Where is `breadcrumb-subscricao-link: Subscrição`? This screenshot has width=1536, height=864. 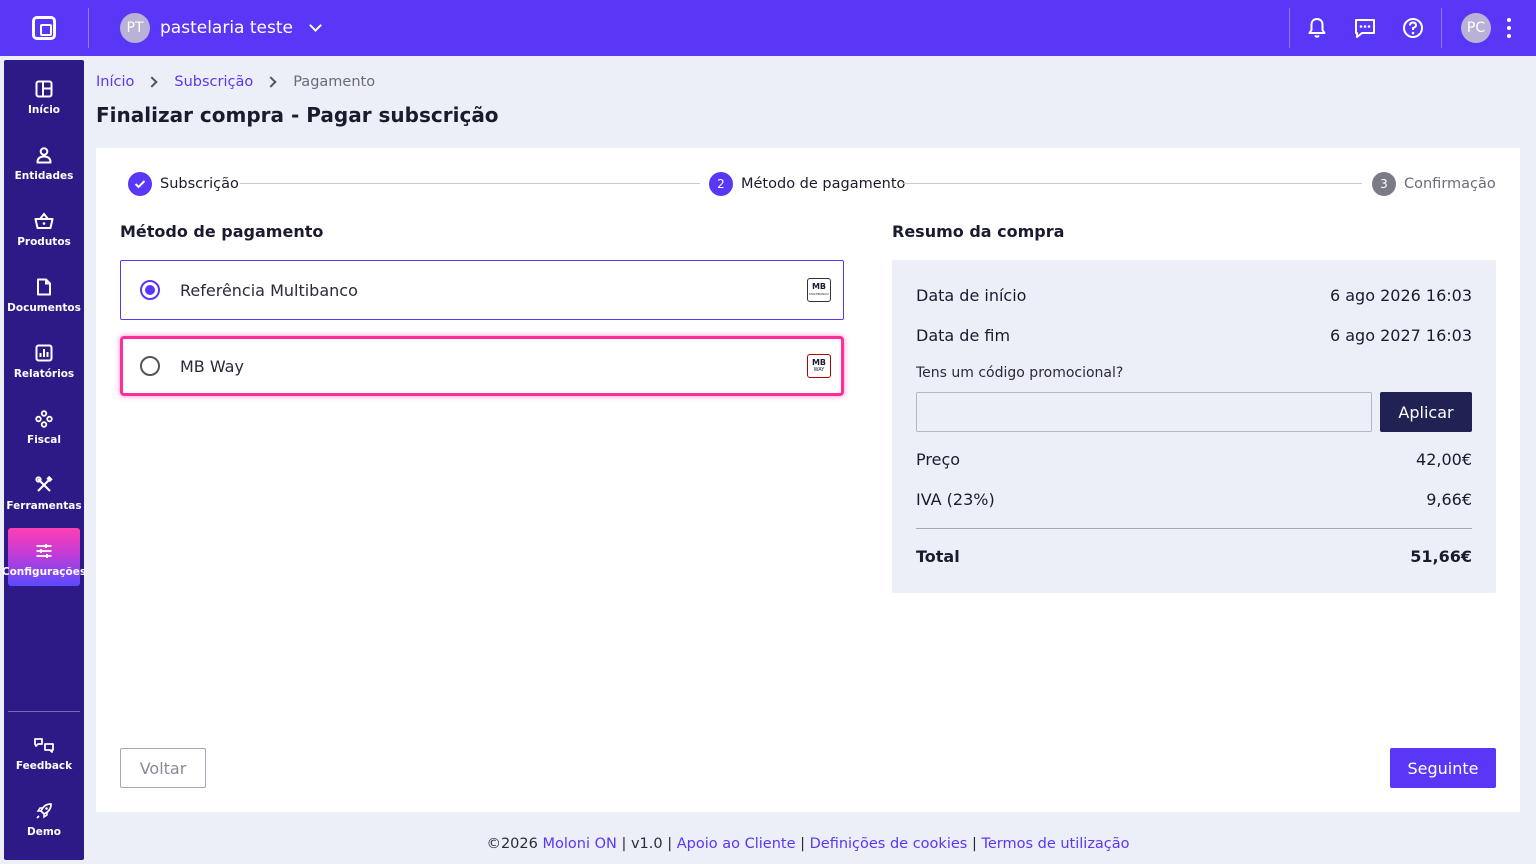 breadcrumb-subscricao-link: Subscrição is located at coordinates (213, 82).